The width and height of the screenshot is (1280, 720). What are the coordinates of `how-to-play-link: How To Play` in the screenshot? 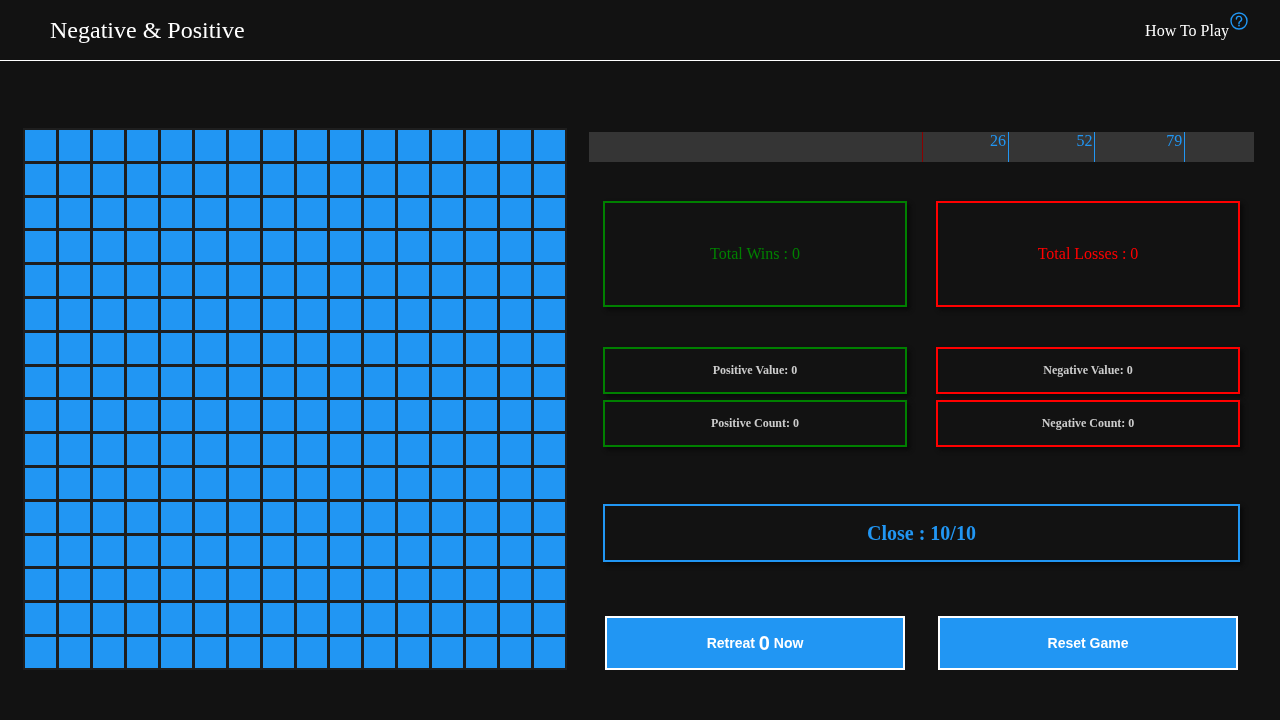 It's located at (1187, 31).